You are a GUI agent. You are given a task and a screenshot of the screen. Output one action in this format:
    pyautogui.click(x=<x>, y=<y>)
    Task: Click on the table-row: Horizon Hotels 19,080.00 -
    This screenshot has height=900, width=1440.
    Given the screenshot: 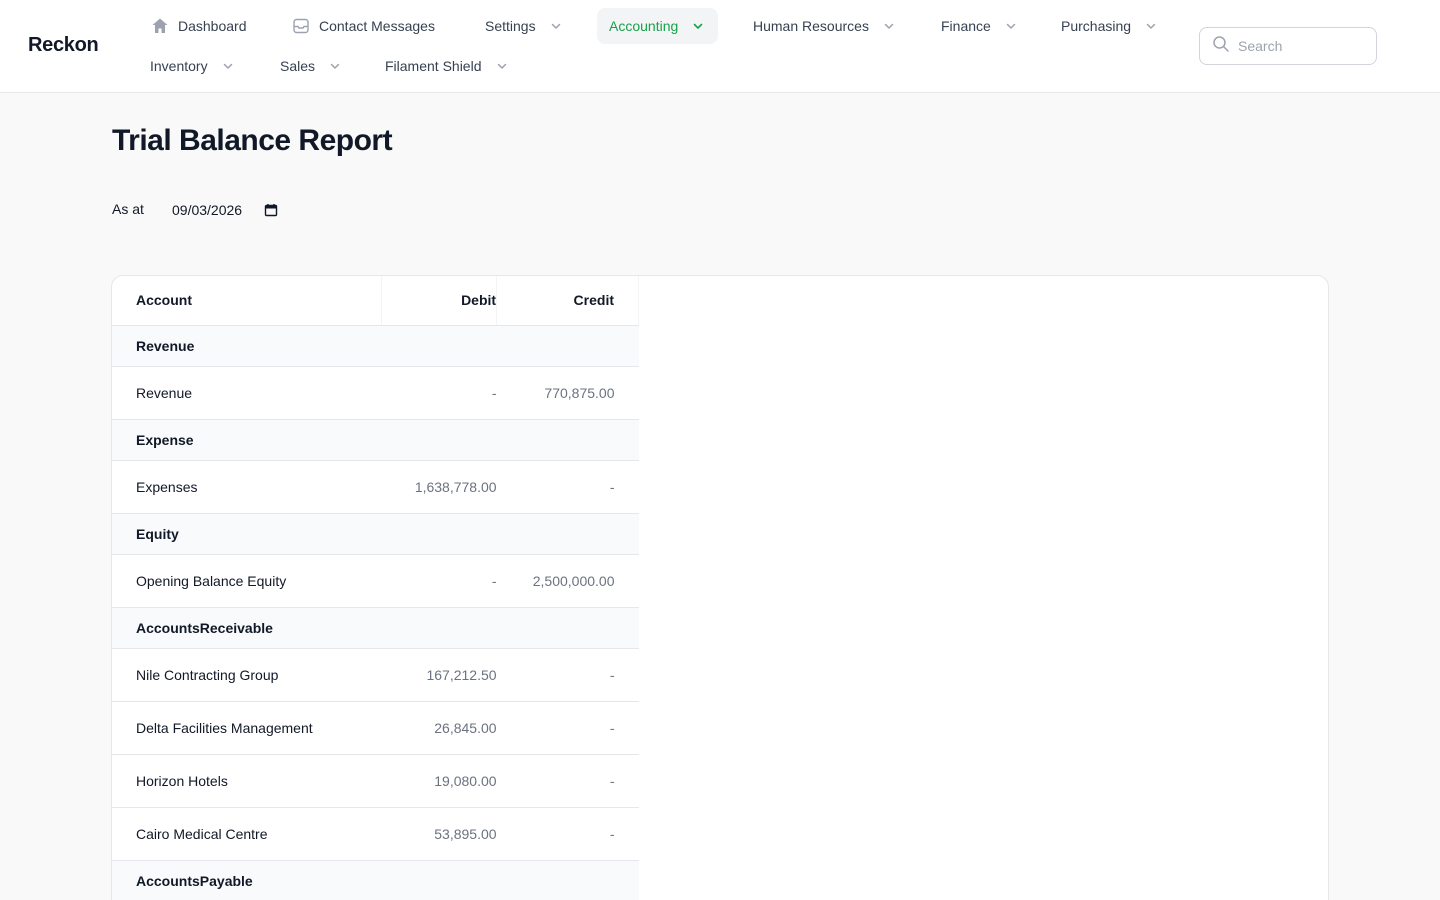 What is the action you would take?
    pyautogui.click(x=375, y=781)
    